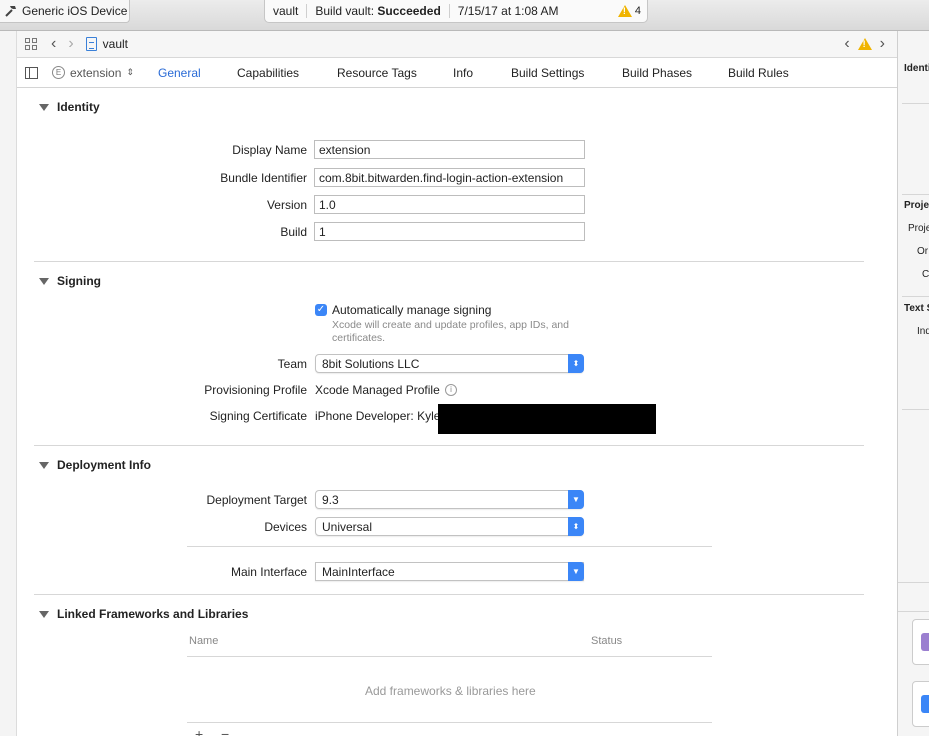  Describe the element at coordinates (913, 383) in the screenshot. I see `inspector-pane: Identi Proje Proje Or C Text S Ind` at that location.